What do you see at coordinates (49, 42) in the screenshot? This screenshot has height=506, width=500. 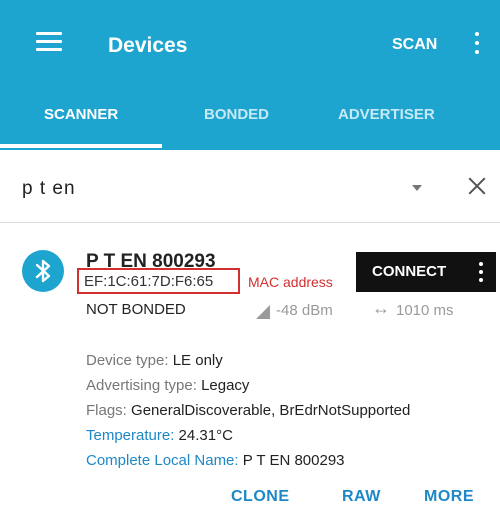 I see `menu-icon` at bounding box center [49, 42].